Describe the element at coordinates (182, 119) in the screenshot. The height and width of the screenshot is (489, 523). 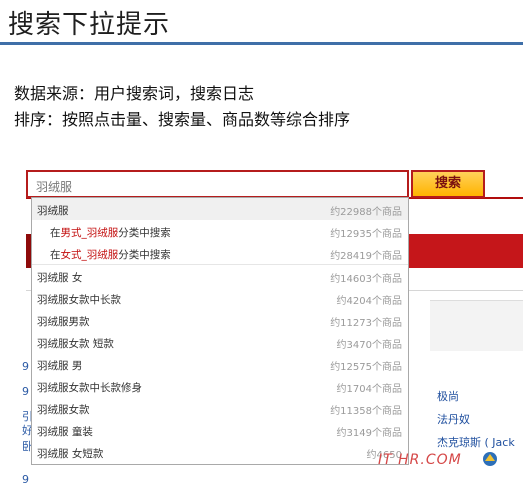
I see `sort-order-text: 排序：按照点击量、搜索量、商品数等综合排序` at that location.